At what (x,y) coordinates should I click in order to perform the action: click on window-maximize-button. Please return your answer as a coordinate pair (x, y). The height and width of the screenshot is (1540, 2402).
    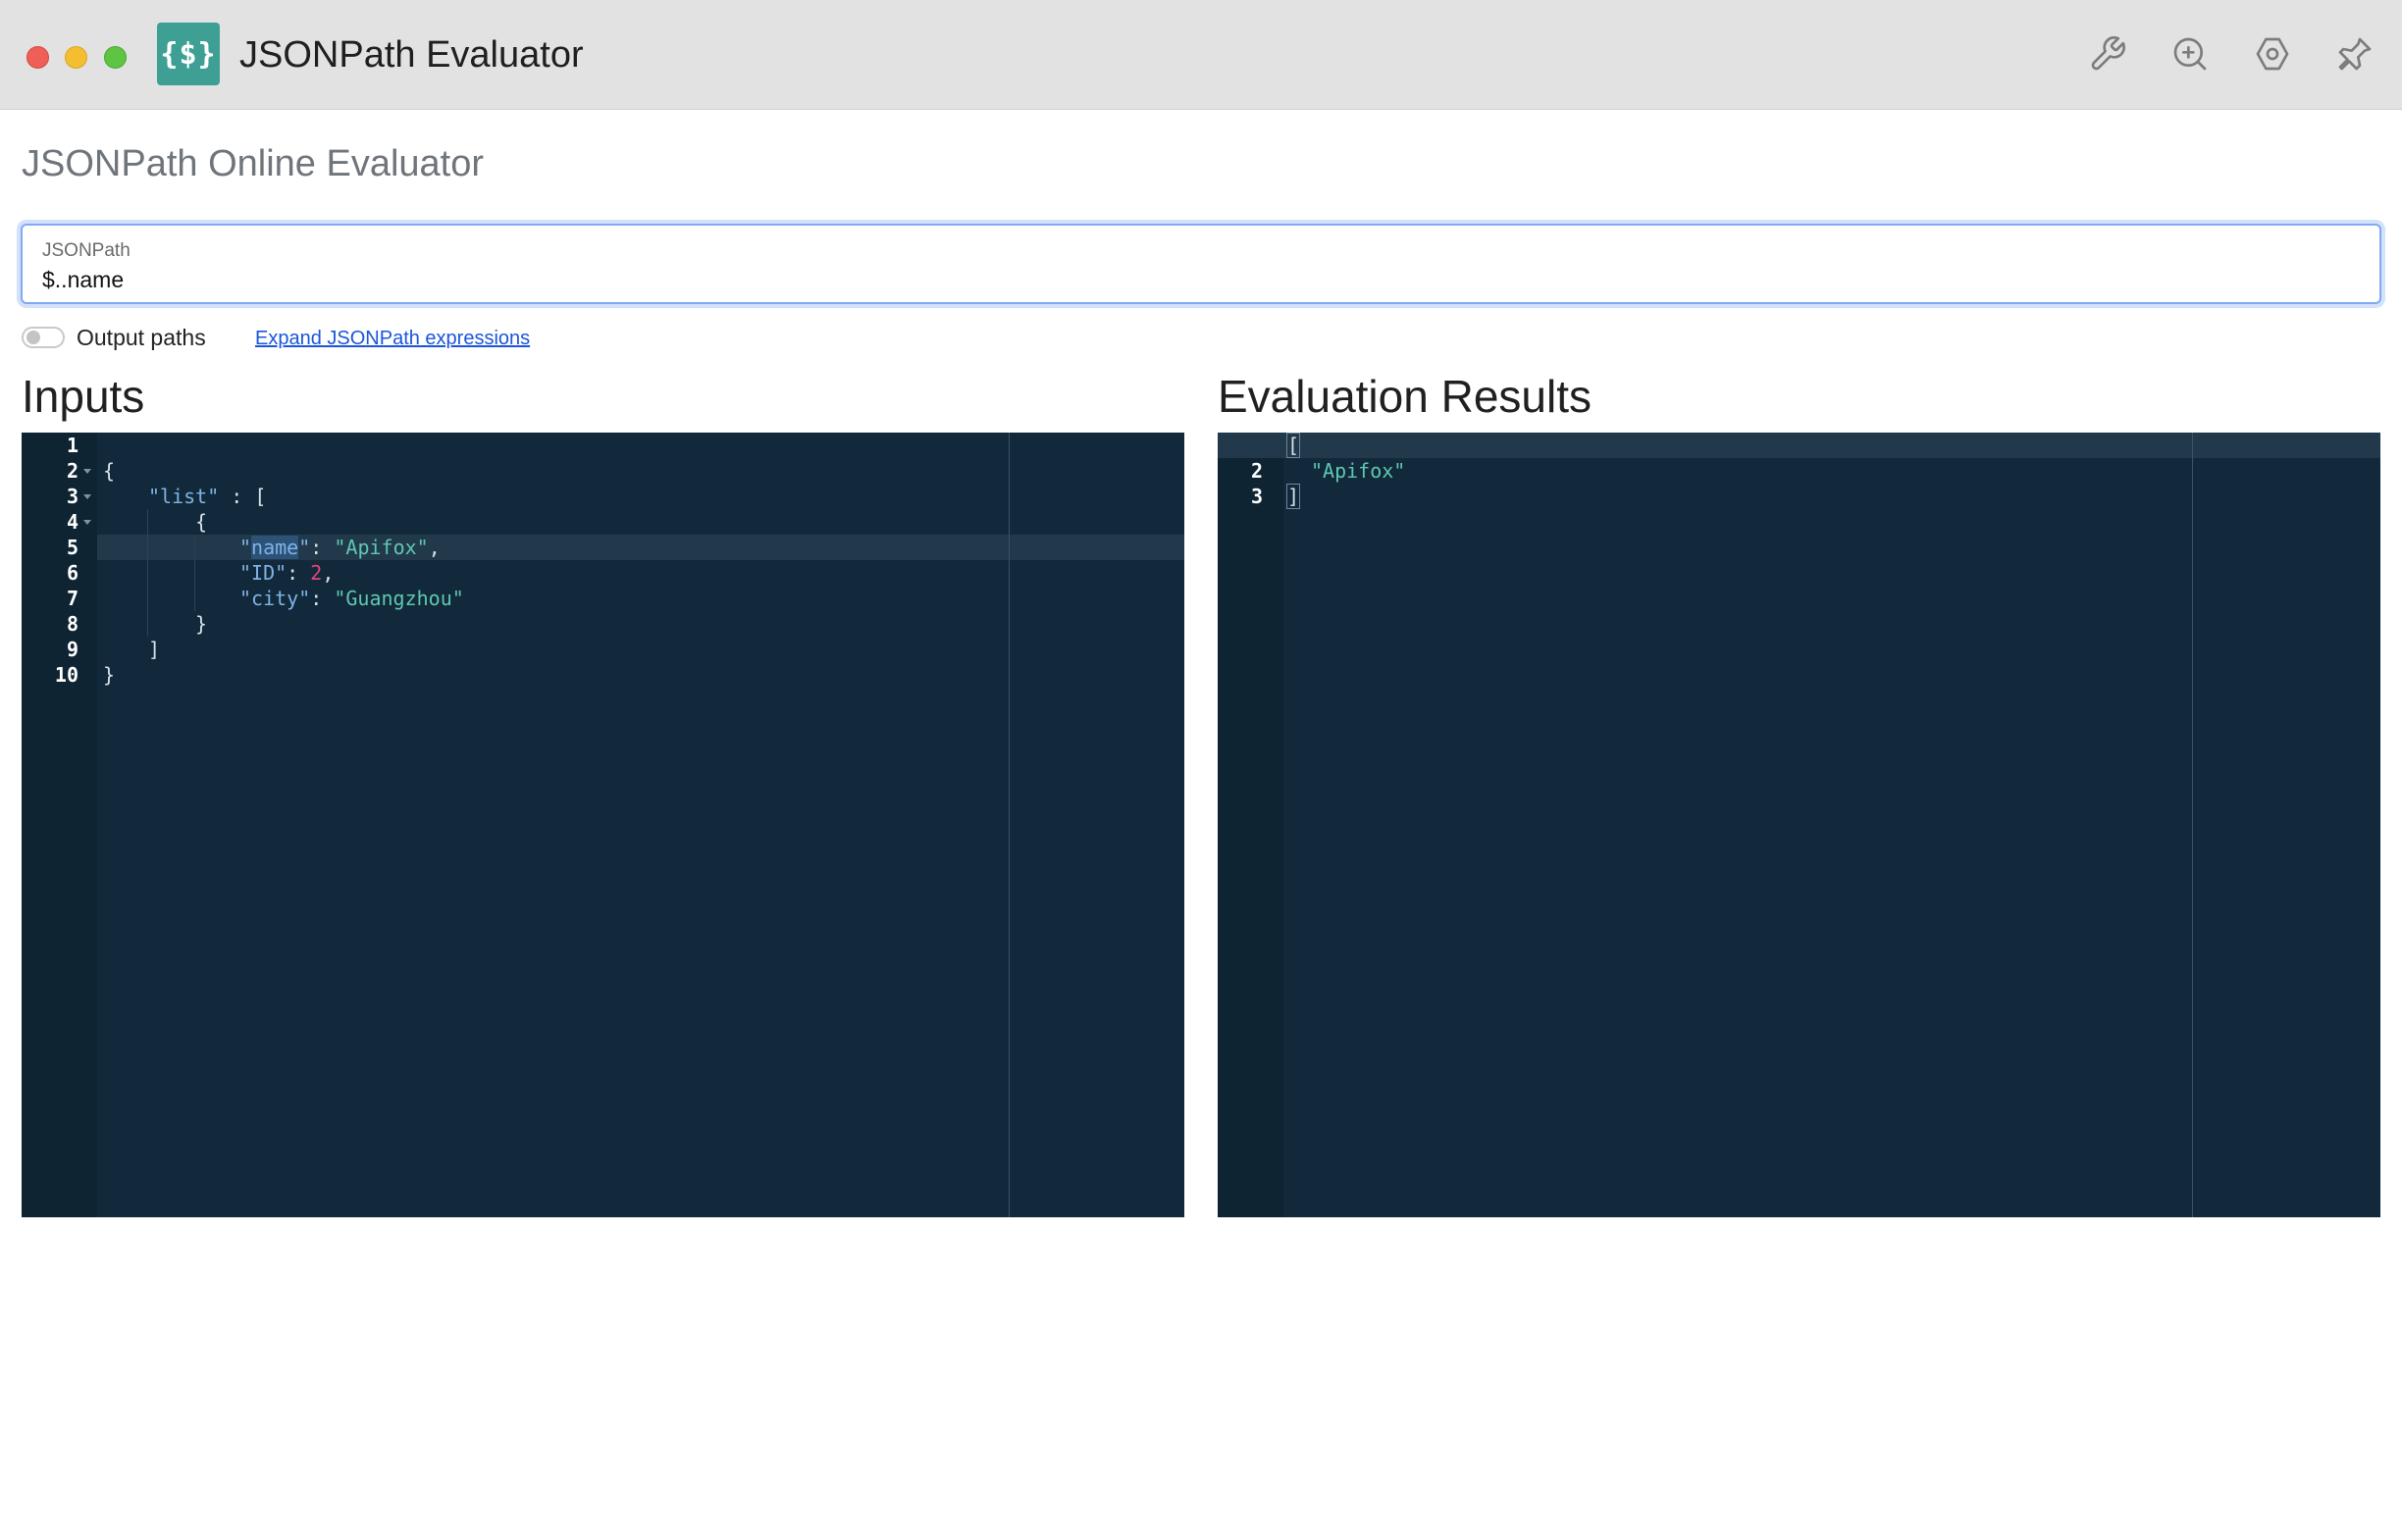
    Looking at the image, I should click on (115, 57).